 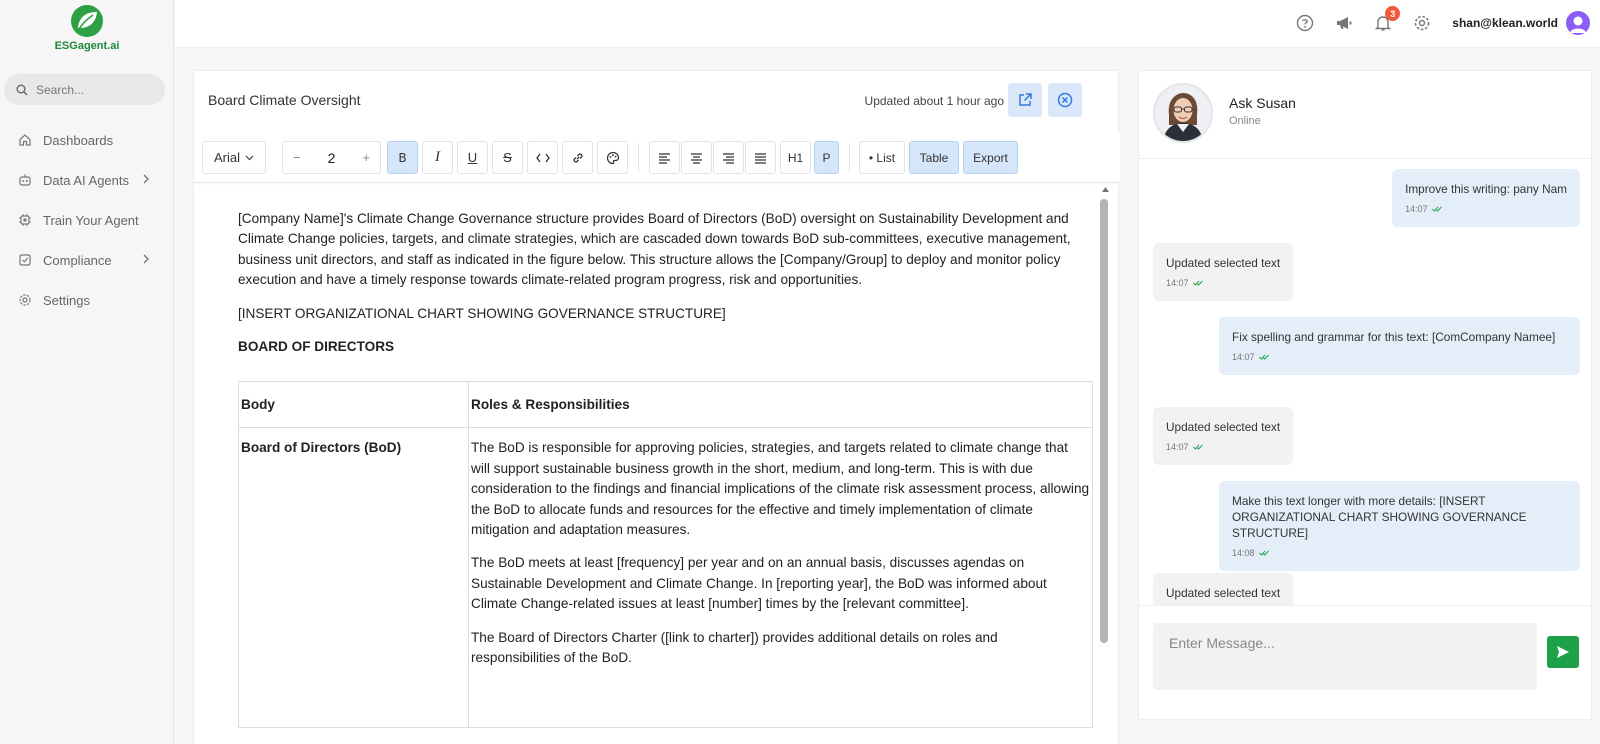 I want to click on scrollbar-thumb, so click(x=1104, y=421).